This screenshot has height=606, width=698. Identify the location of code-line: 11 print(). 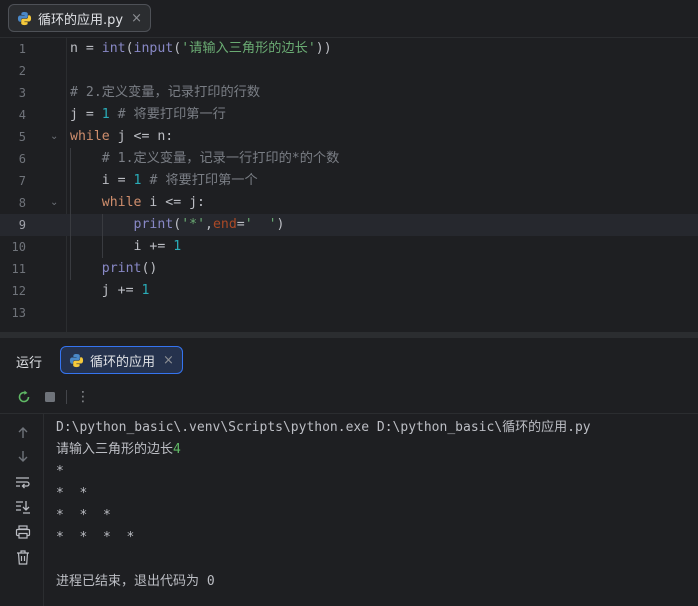
(349, 269).